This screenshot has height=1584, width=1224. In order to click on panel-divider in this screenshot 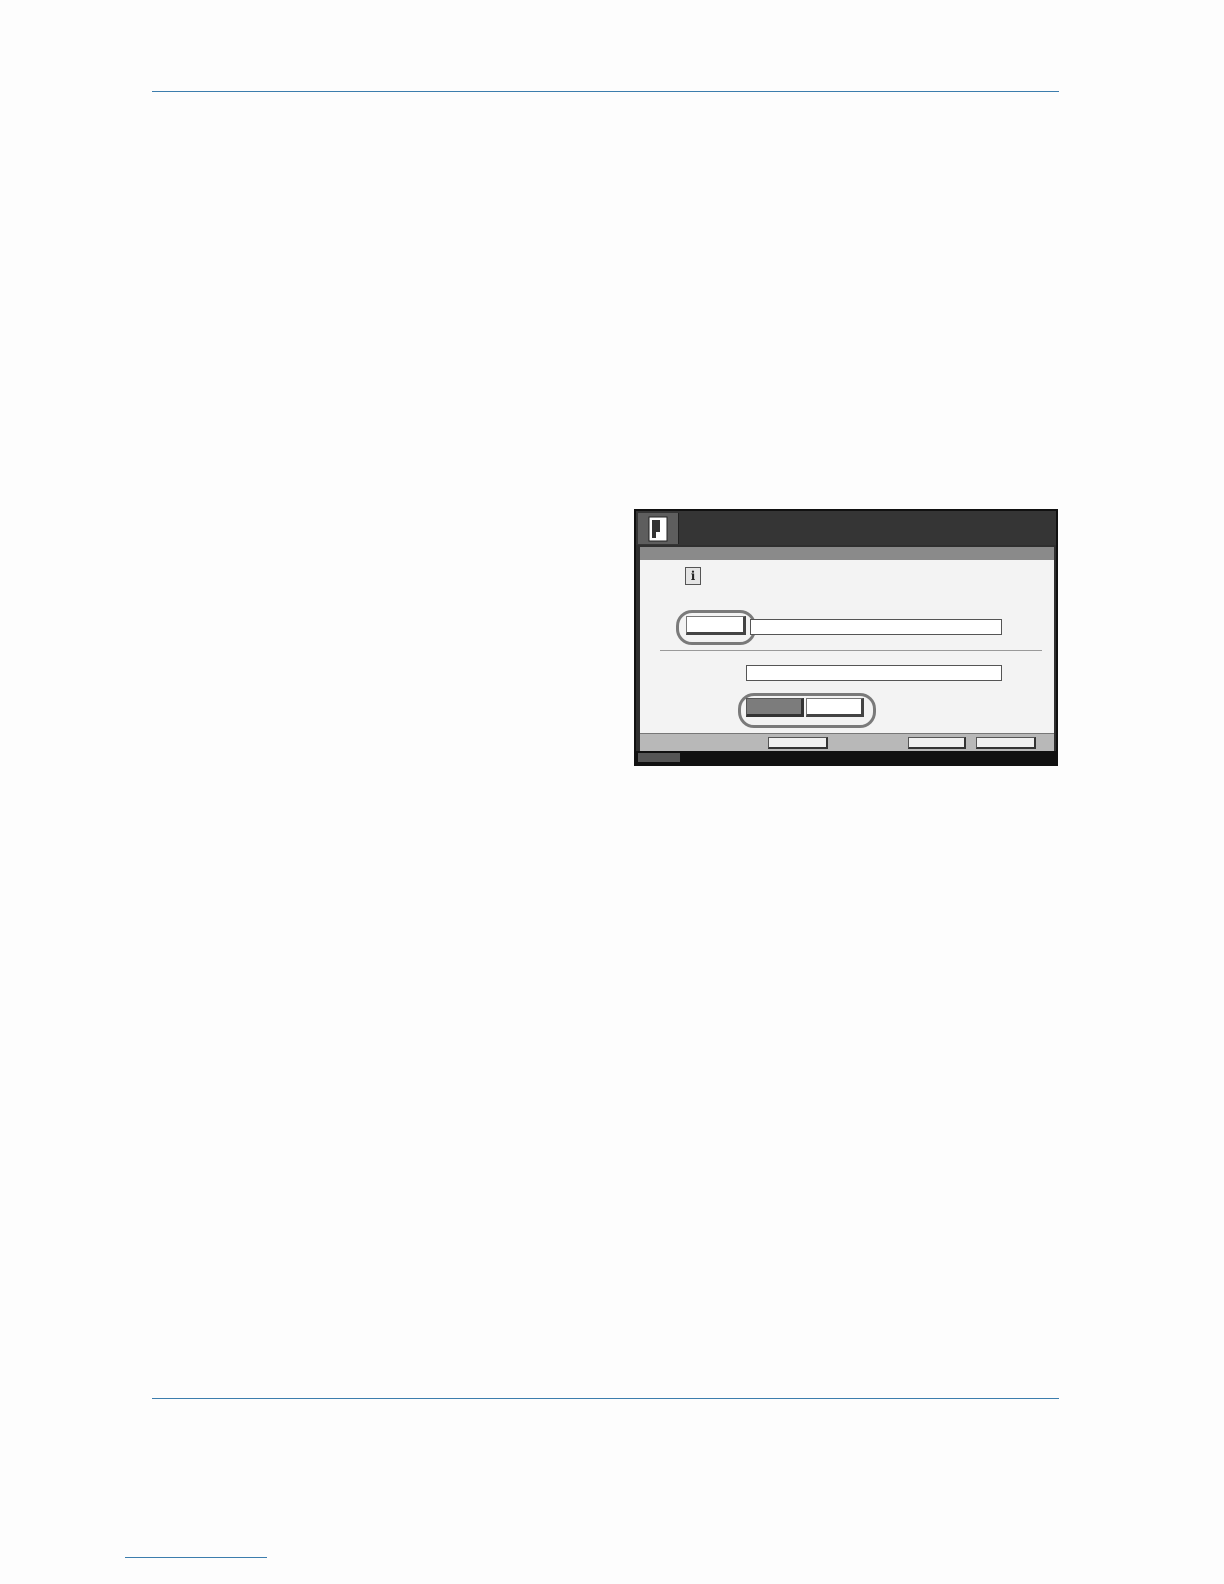, I will do `click(851, 650)`.